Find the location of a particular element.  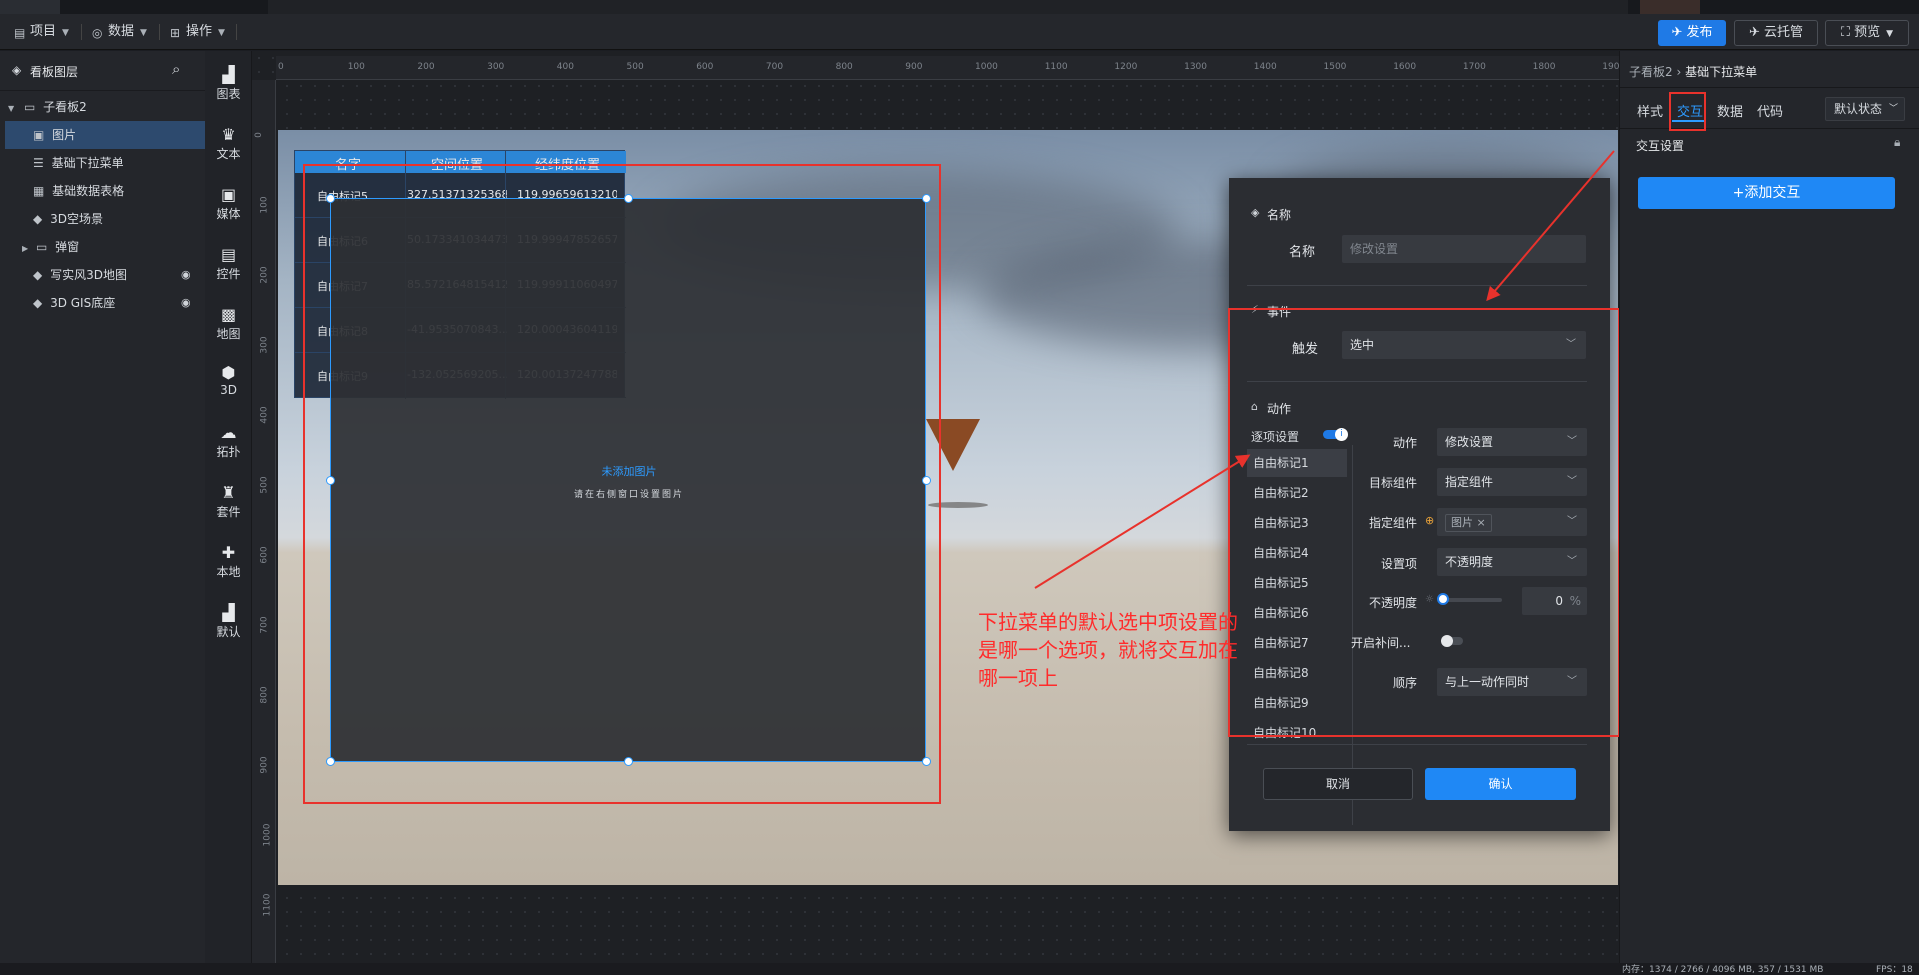

component-default: ▟ 默认 is located at coordinates (228, 621).